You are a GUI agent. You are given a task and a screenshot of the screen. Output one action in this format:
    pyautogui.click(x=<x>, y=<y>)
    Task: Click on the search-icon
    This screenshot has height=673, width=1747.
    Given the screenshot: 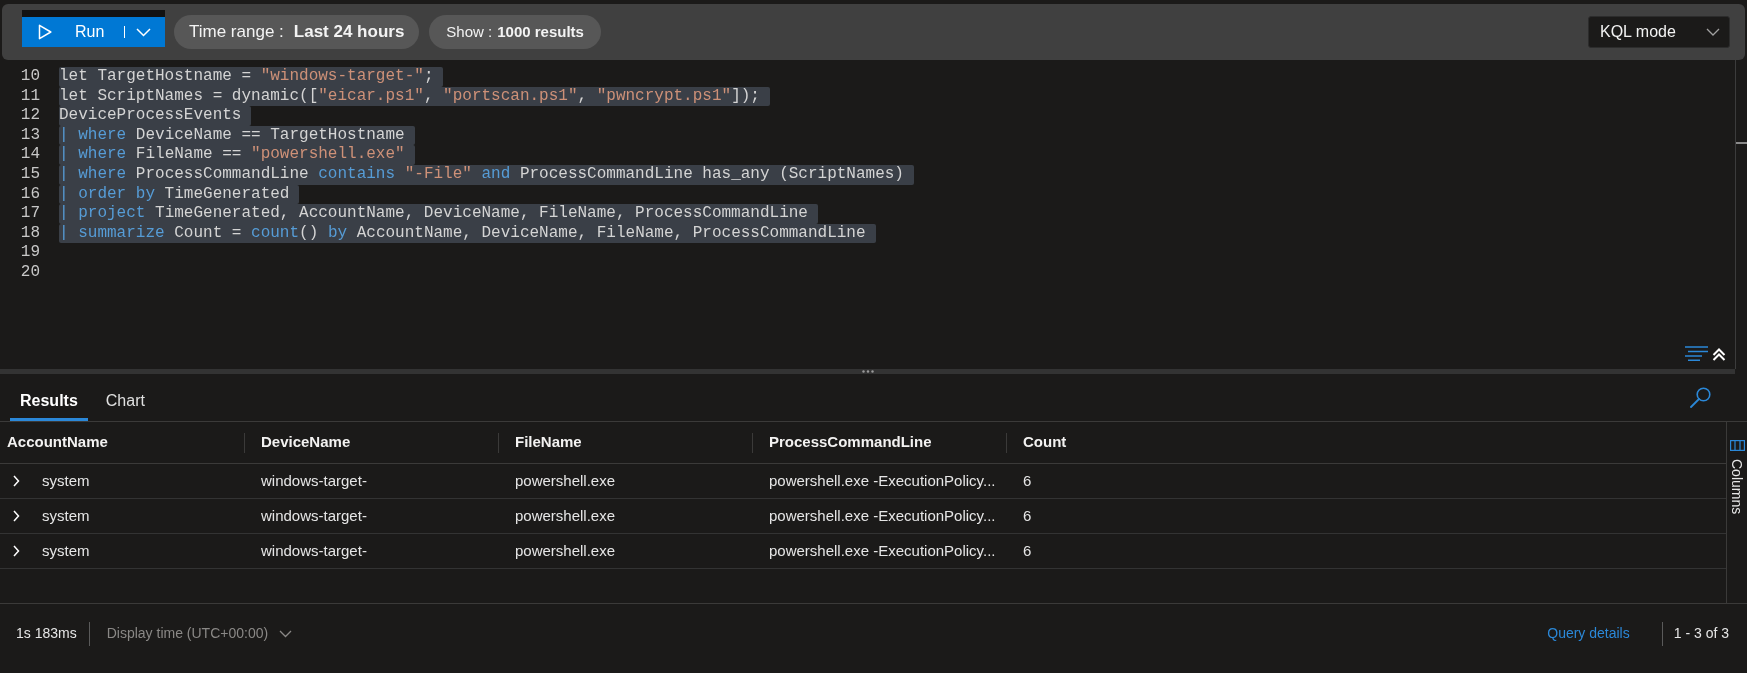 What is the action you would take?
    pyautogui.click(x=1700, y=397)
    